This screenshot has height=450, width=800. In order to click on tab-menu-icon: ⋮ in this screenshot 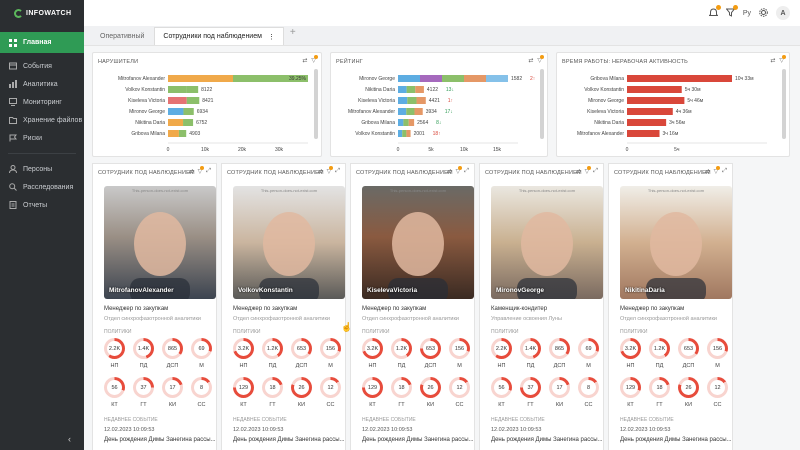, I will do `click(271, 37)`.